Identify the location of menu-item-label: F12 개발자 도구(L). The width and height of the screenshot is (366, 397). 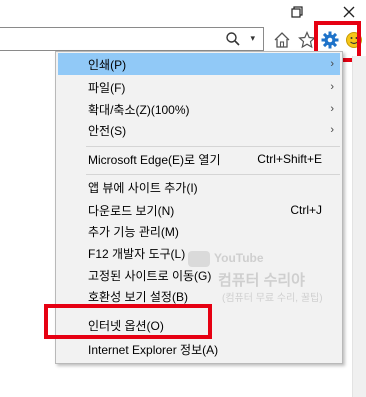
(137, 253).